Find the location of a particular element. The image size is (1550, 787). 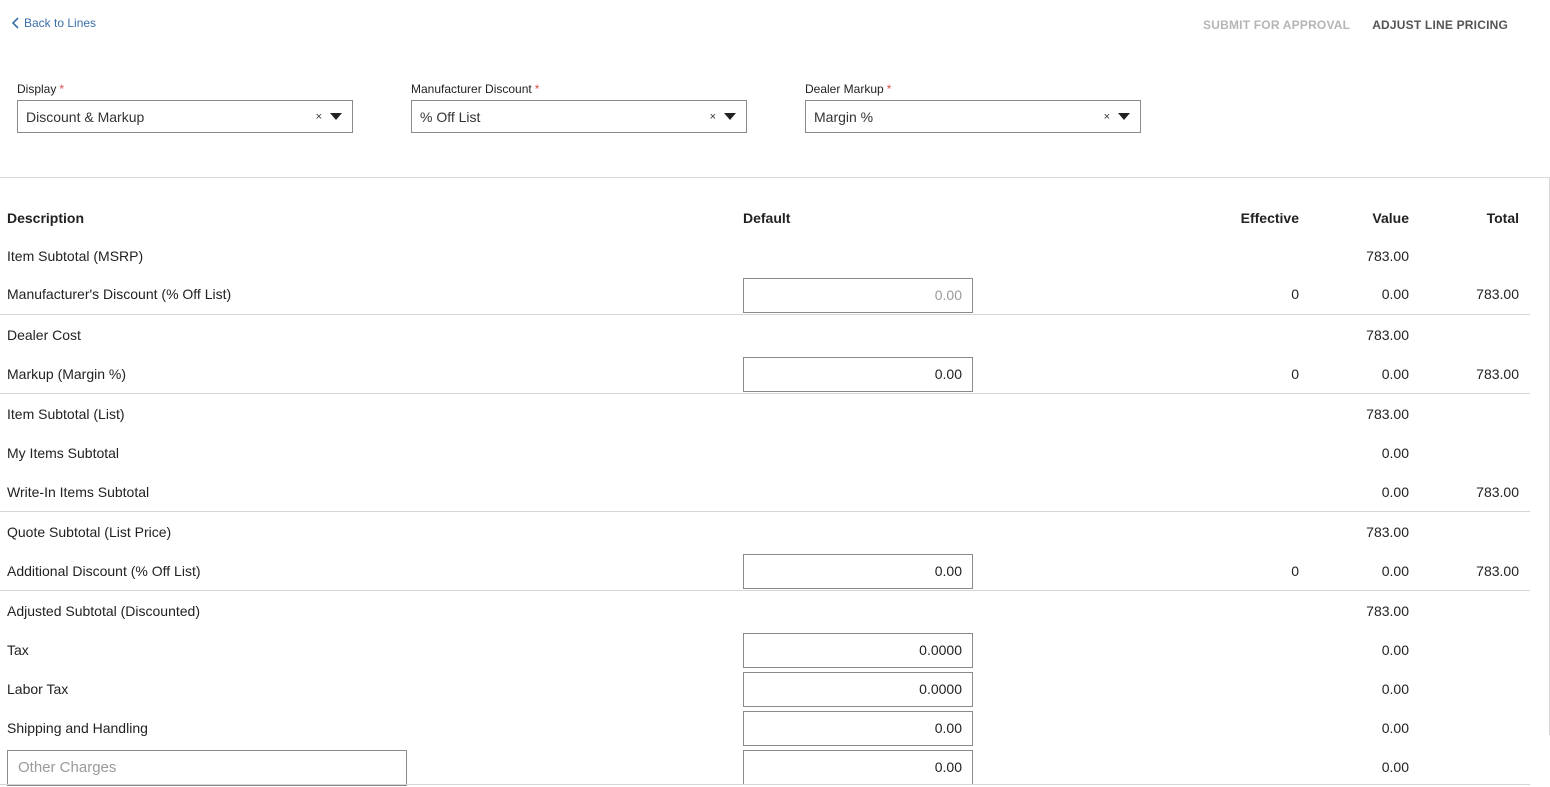

shipping-handling-default-input: 0.00 is located at coordinates (858, 728).